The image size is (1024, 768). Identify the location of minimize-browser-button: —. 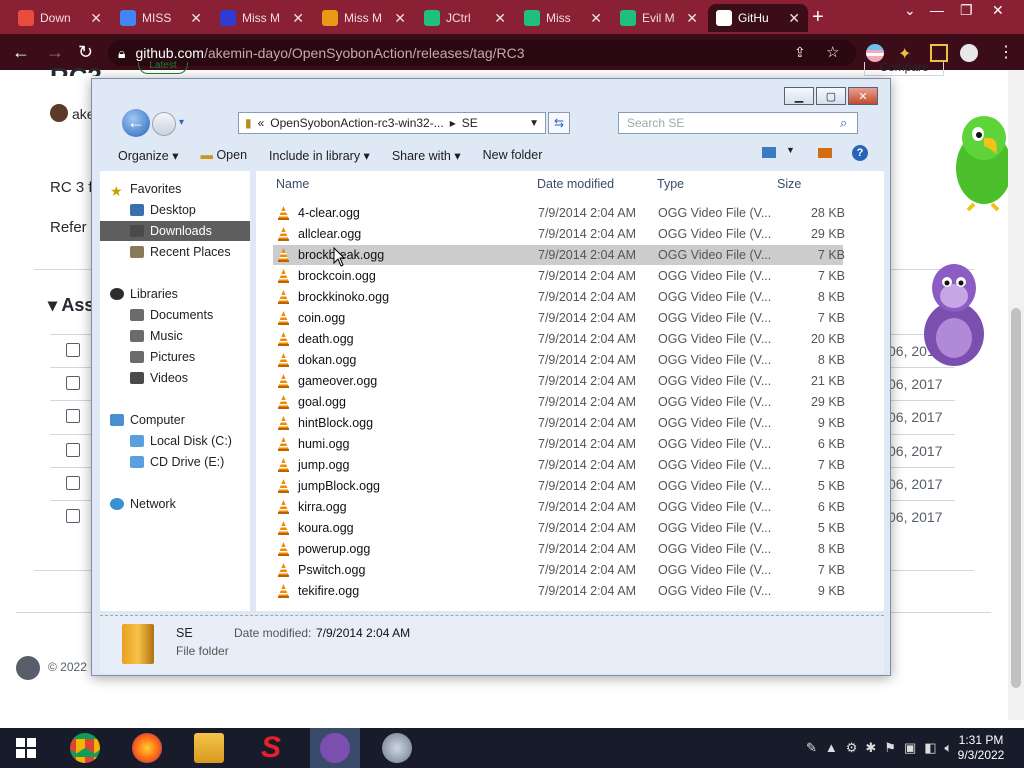
(937, 10).